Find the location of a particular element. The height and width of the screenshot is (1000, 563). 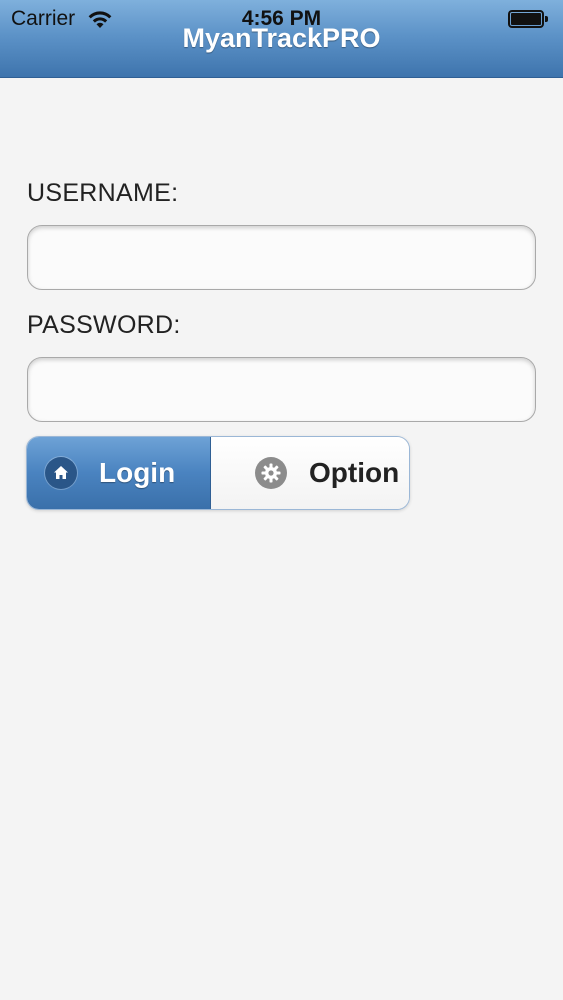

password-field is located at coordinates (281, 389).